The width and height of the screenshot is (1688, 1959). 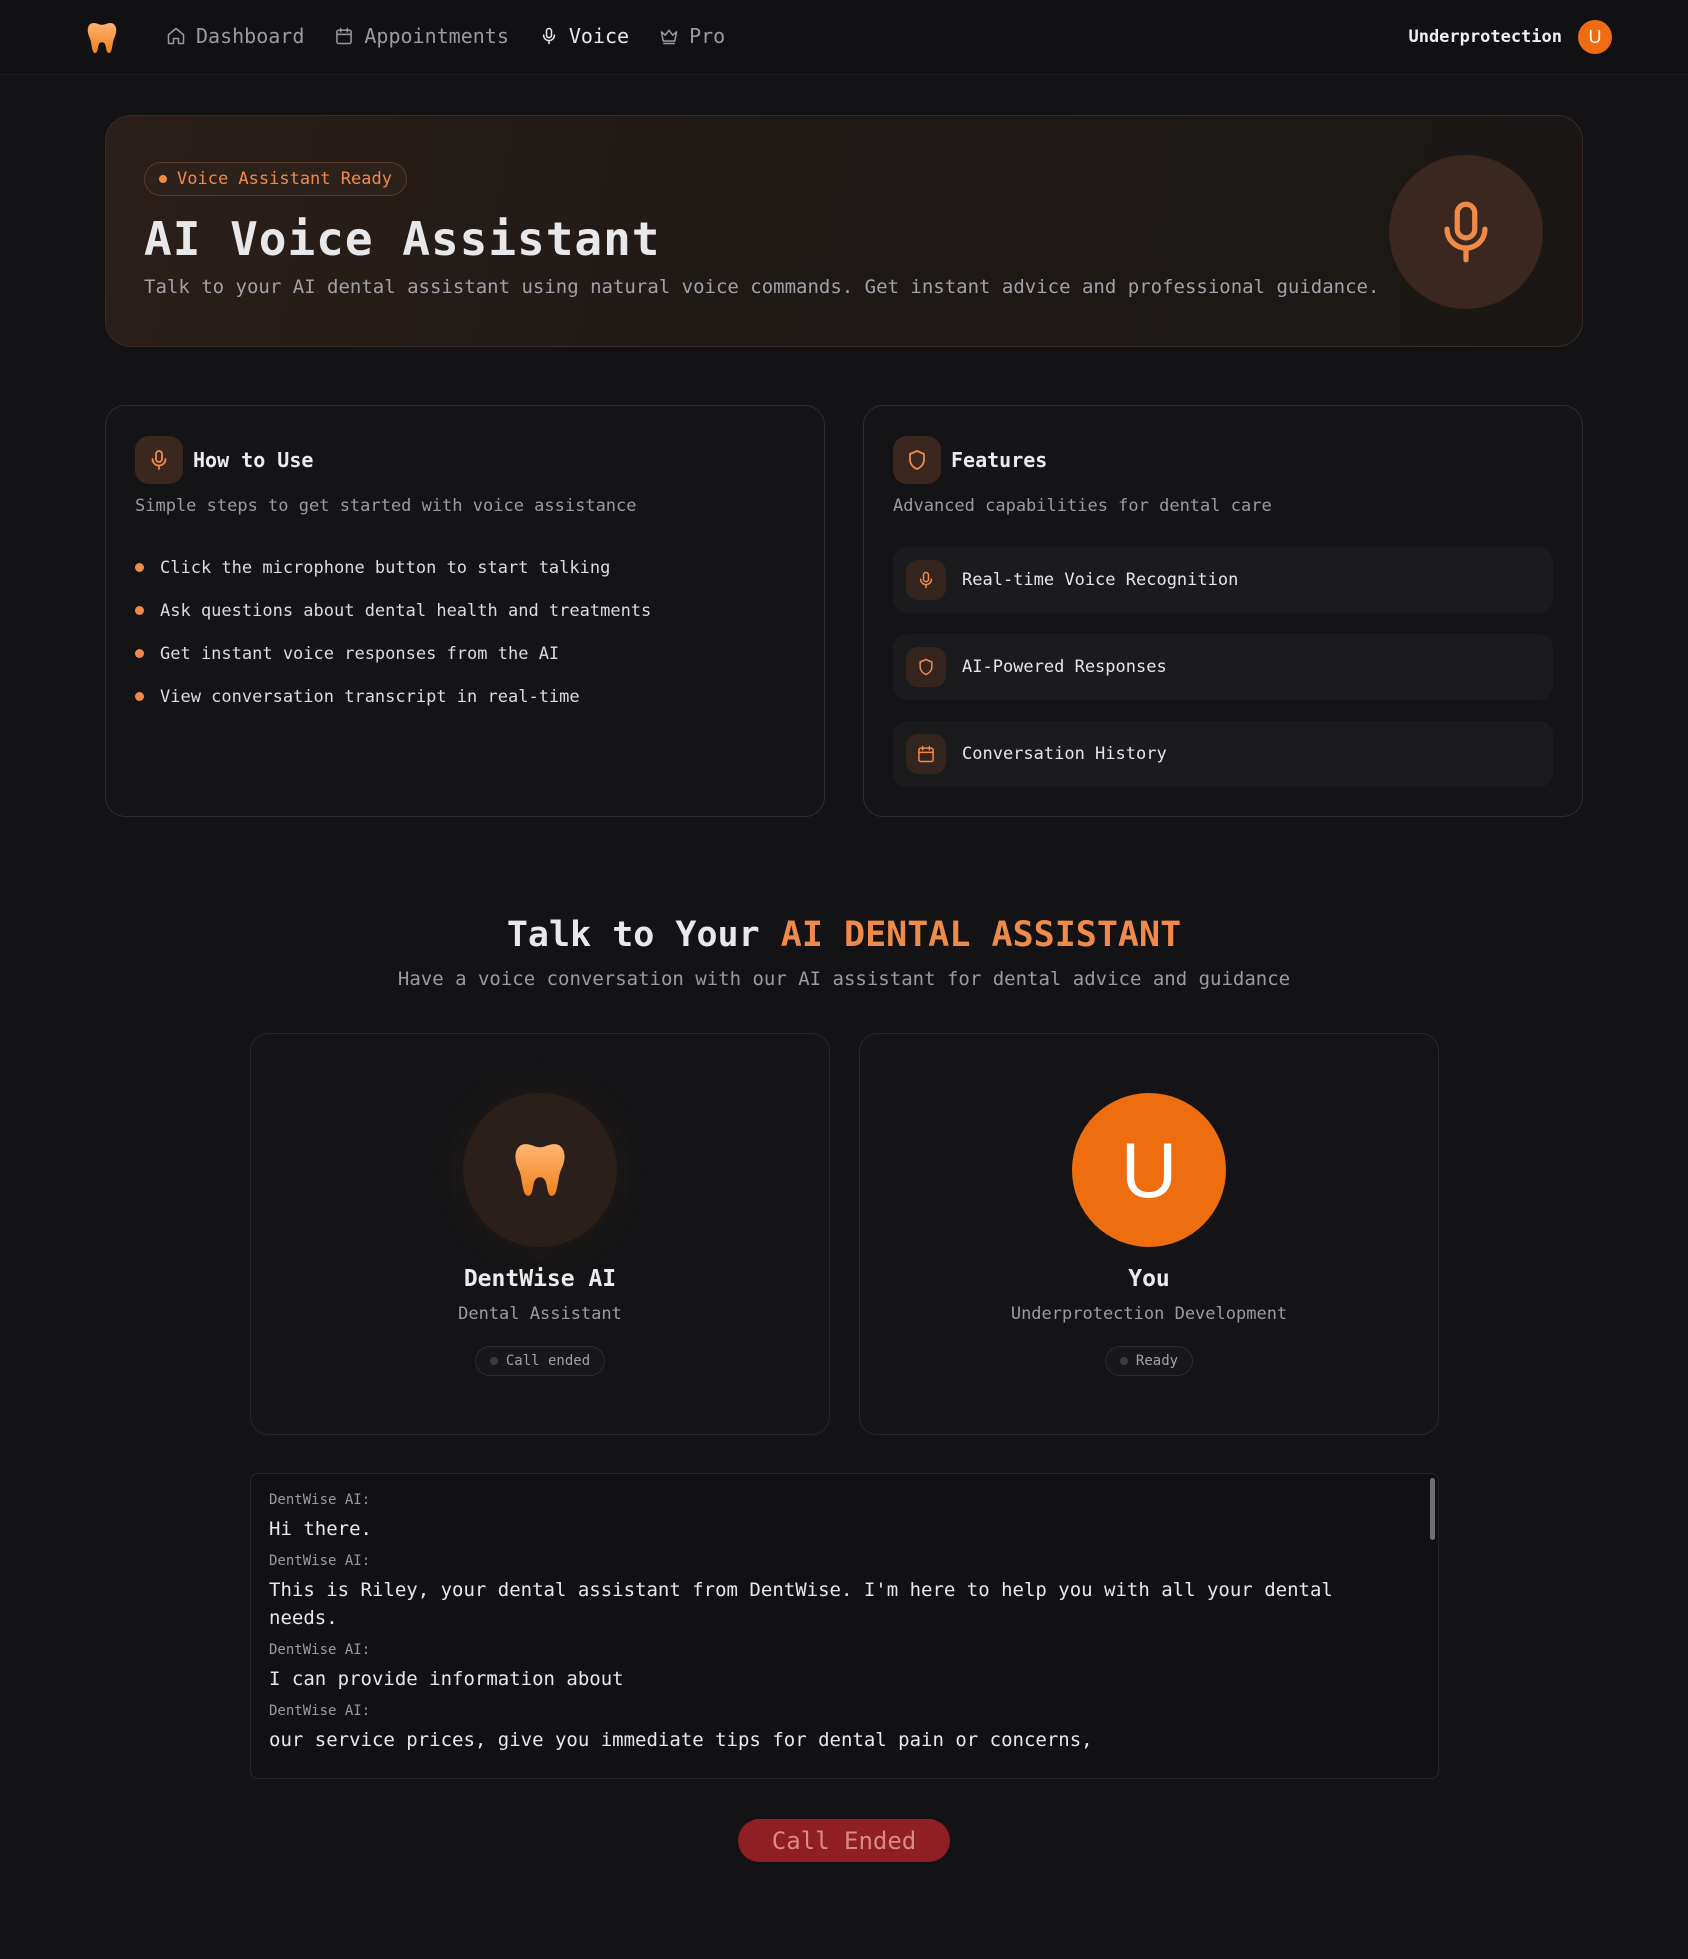 I want to click on assistant-avatar, so click(x=540, y=1170).